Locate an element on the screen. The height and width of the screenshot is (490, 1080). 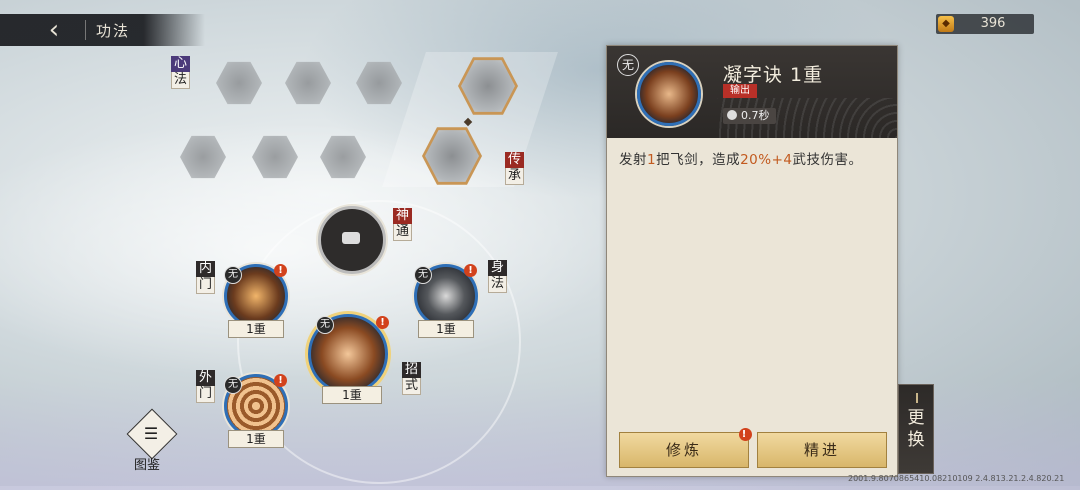
category-label-xinfa: 心 法 is located at coordinates (180, 72).